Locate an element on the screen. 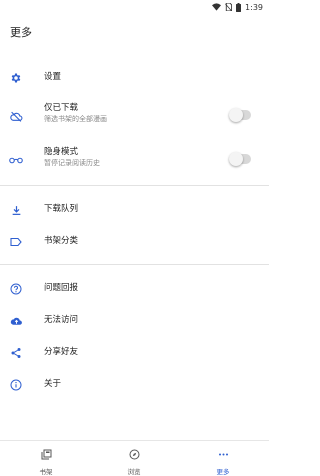 This screenshot has height=476, width=320. gear-icon is located at coordinates (16, 78).